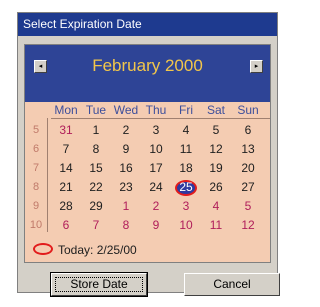 The width and height of the screenshot is (320, 307). I want to click on week-number-column: 5 6 7 8 9 10, so click(36, 182).